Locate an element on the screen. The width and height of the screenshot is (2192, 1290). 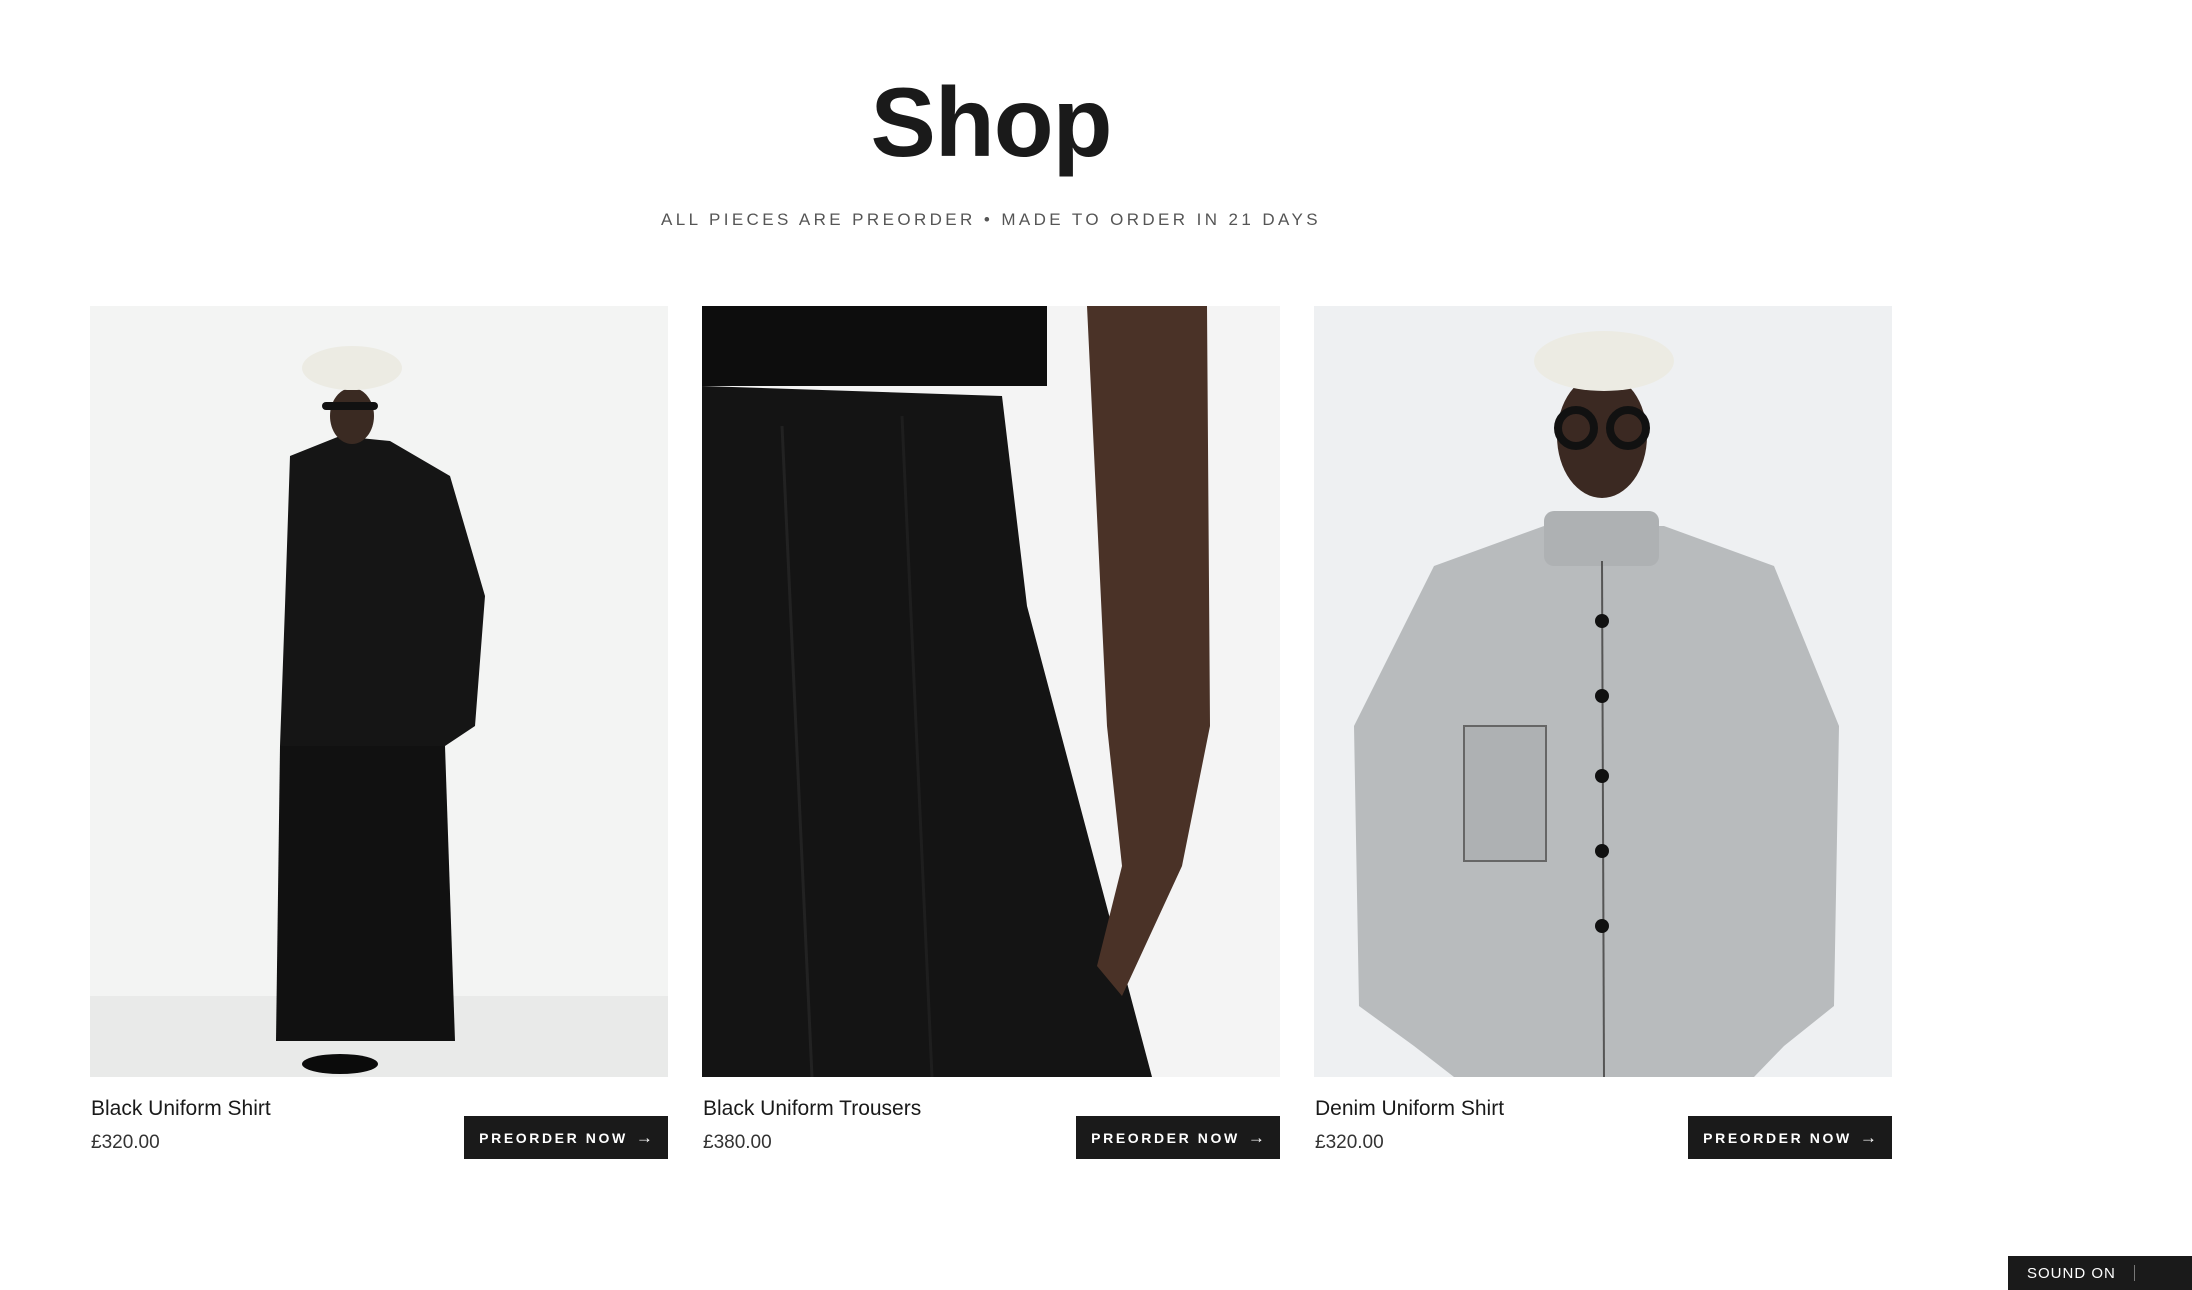
sound-toggle-label: SOUND ON is located at coordinates (2071, 1273).